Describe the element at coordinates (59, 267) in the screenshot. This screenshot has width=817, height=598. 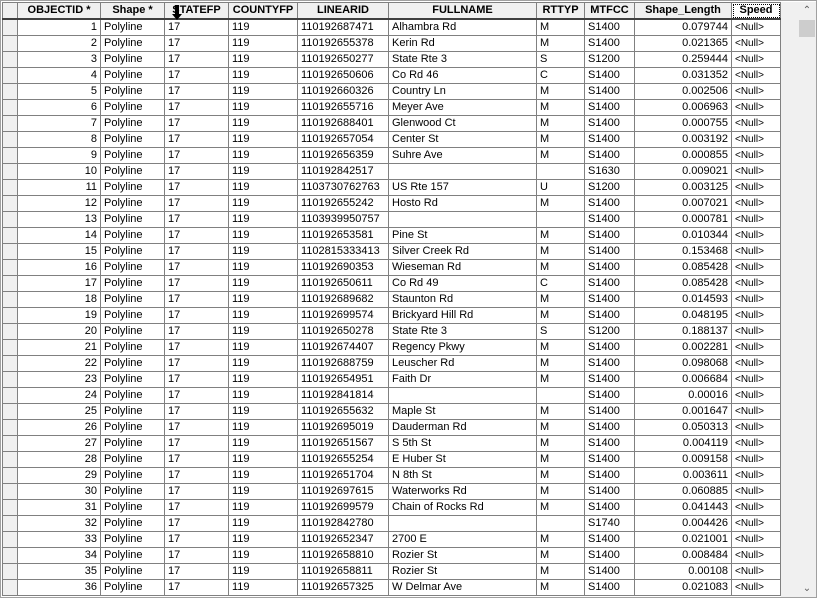
I see `cell-objectid: 16` at that location.